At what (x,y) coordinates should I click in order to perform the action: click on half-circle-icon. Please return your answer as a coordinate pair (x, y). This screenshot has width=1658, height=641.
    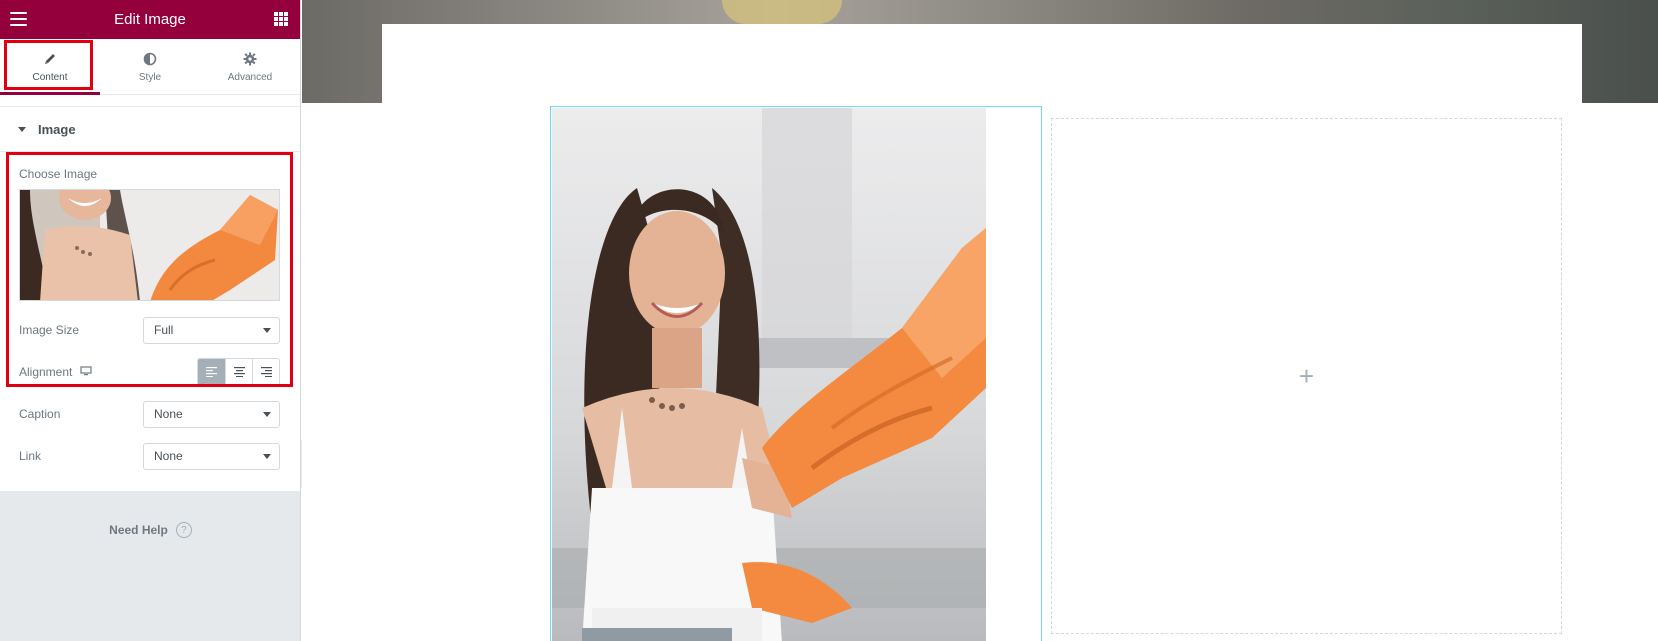
    Looking at the image, I should click on (150, 59).